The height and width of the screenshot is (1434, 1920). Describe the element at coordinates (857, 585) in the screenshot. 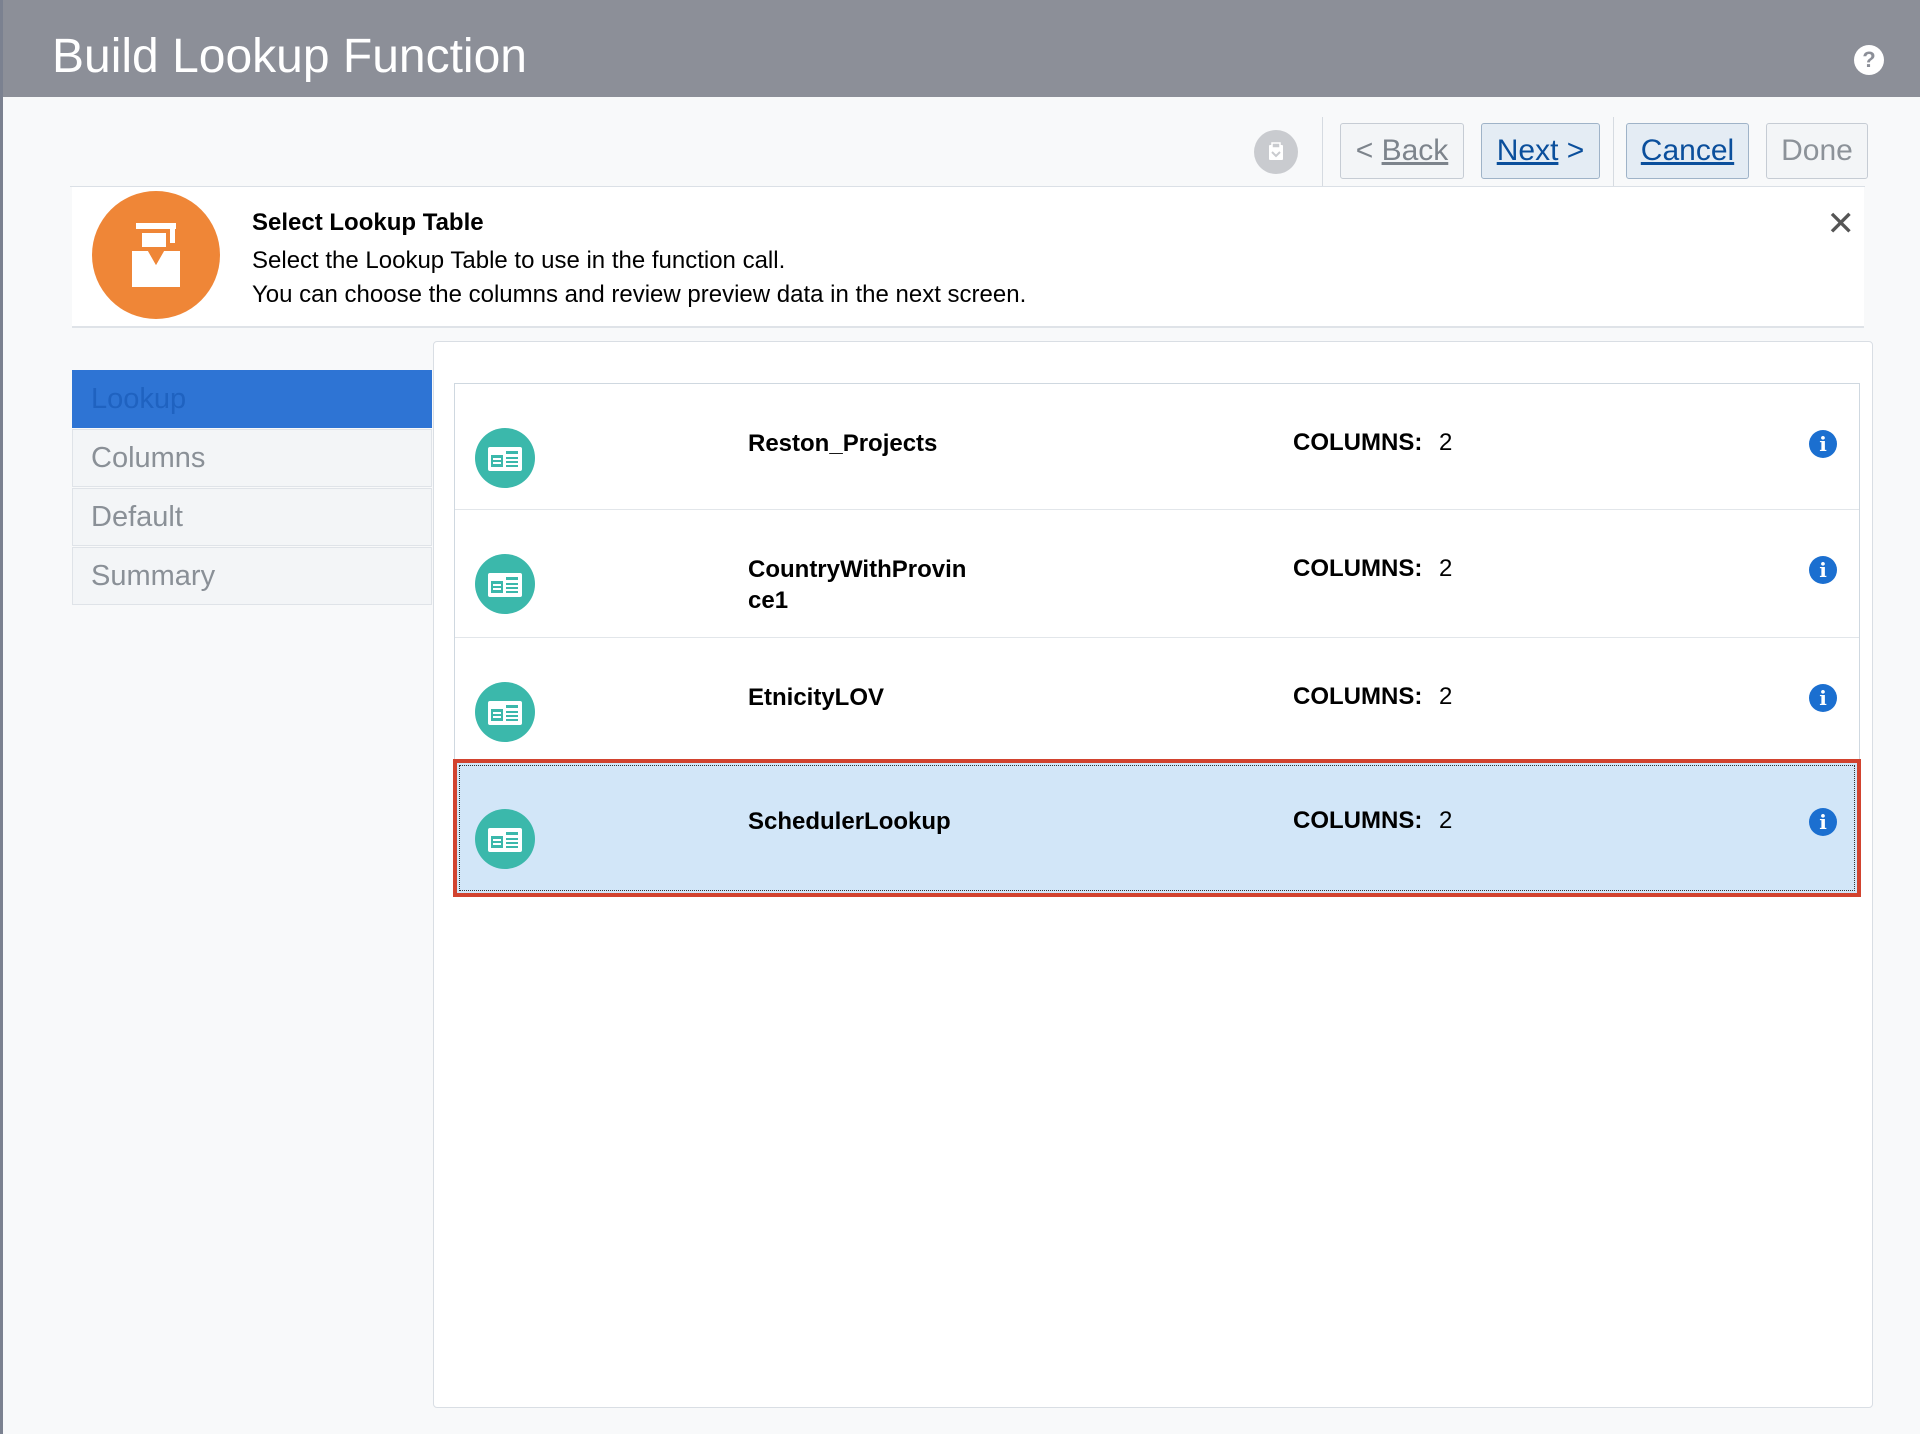

I see `table-name: CountryWithProvince1` at that location.